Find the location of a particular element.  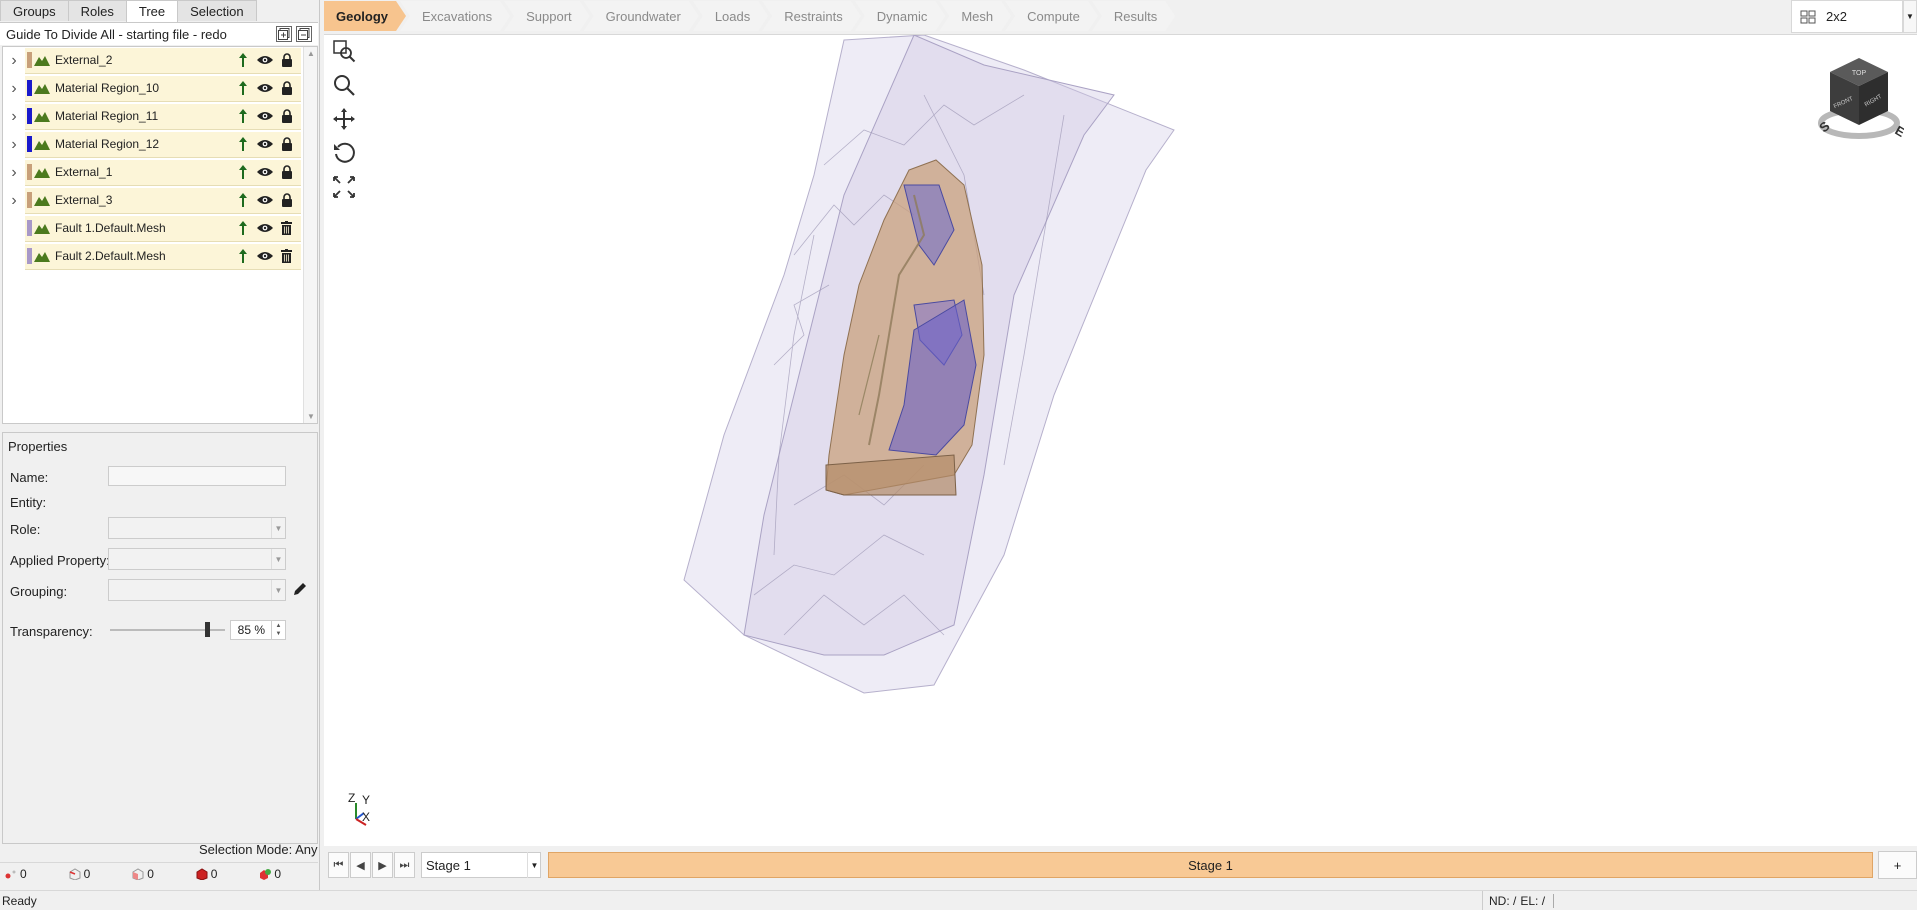

tree-item-body: Fault 1.Default.Mesh is located at coordinates (163, 228).